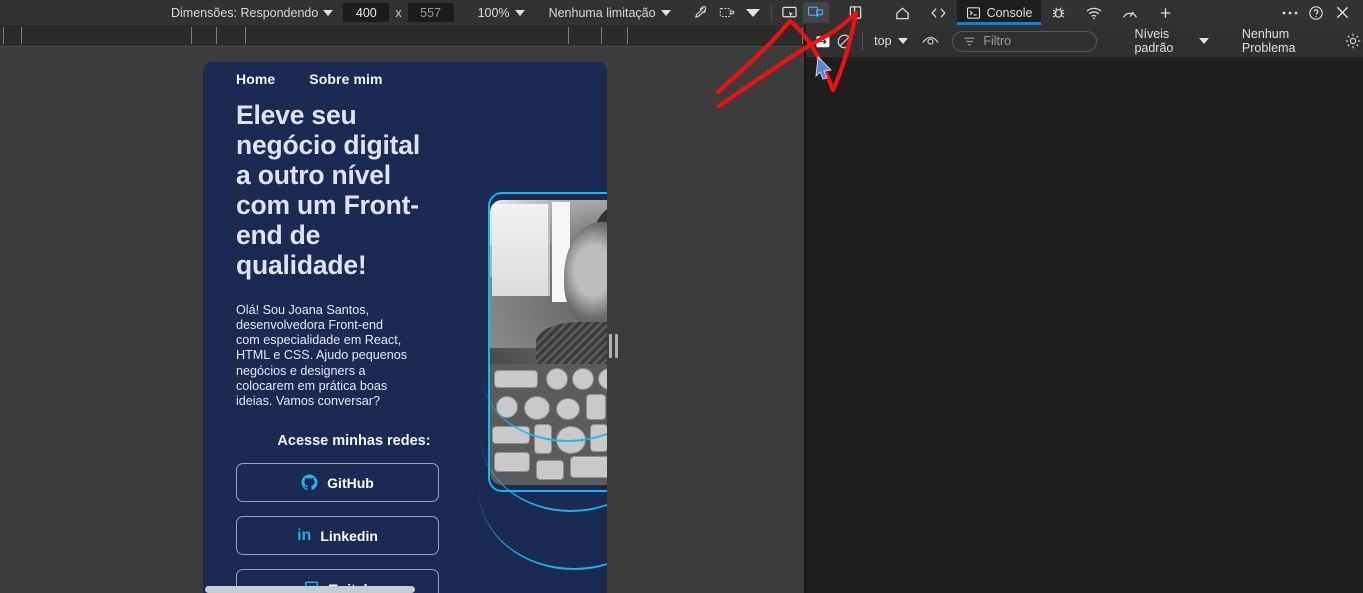  Describe the element at coordinates (366, 12) in the screenshot. I see `viewport-width-input` at that location.